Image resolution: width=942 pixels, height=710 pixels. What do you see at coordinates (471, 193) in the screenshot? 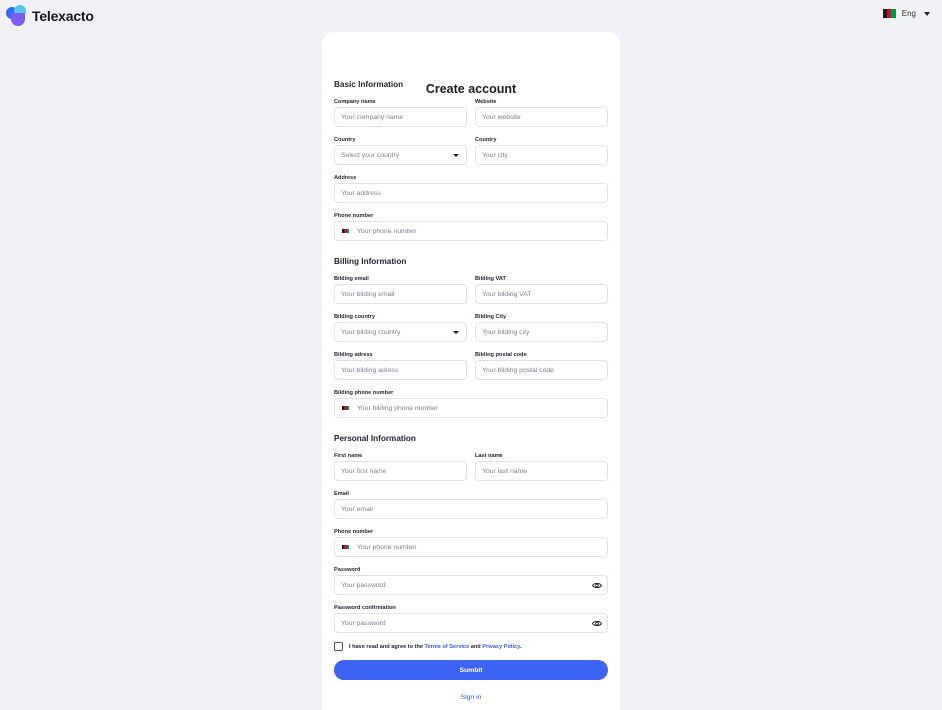
I see `address-input: Your address` at bounding box center [471, 193].